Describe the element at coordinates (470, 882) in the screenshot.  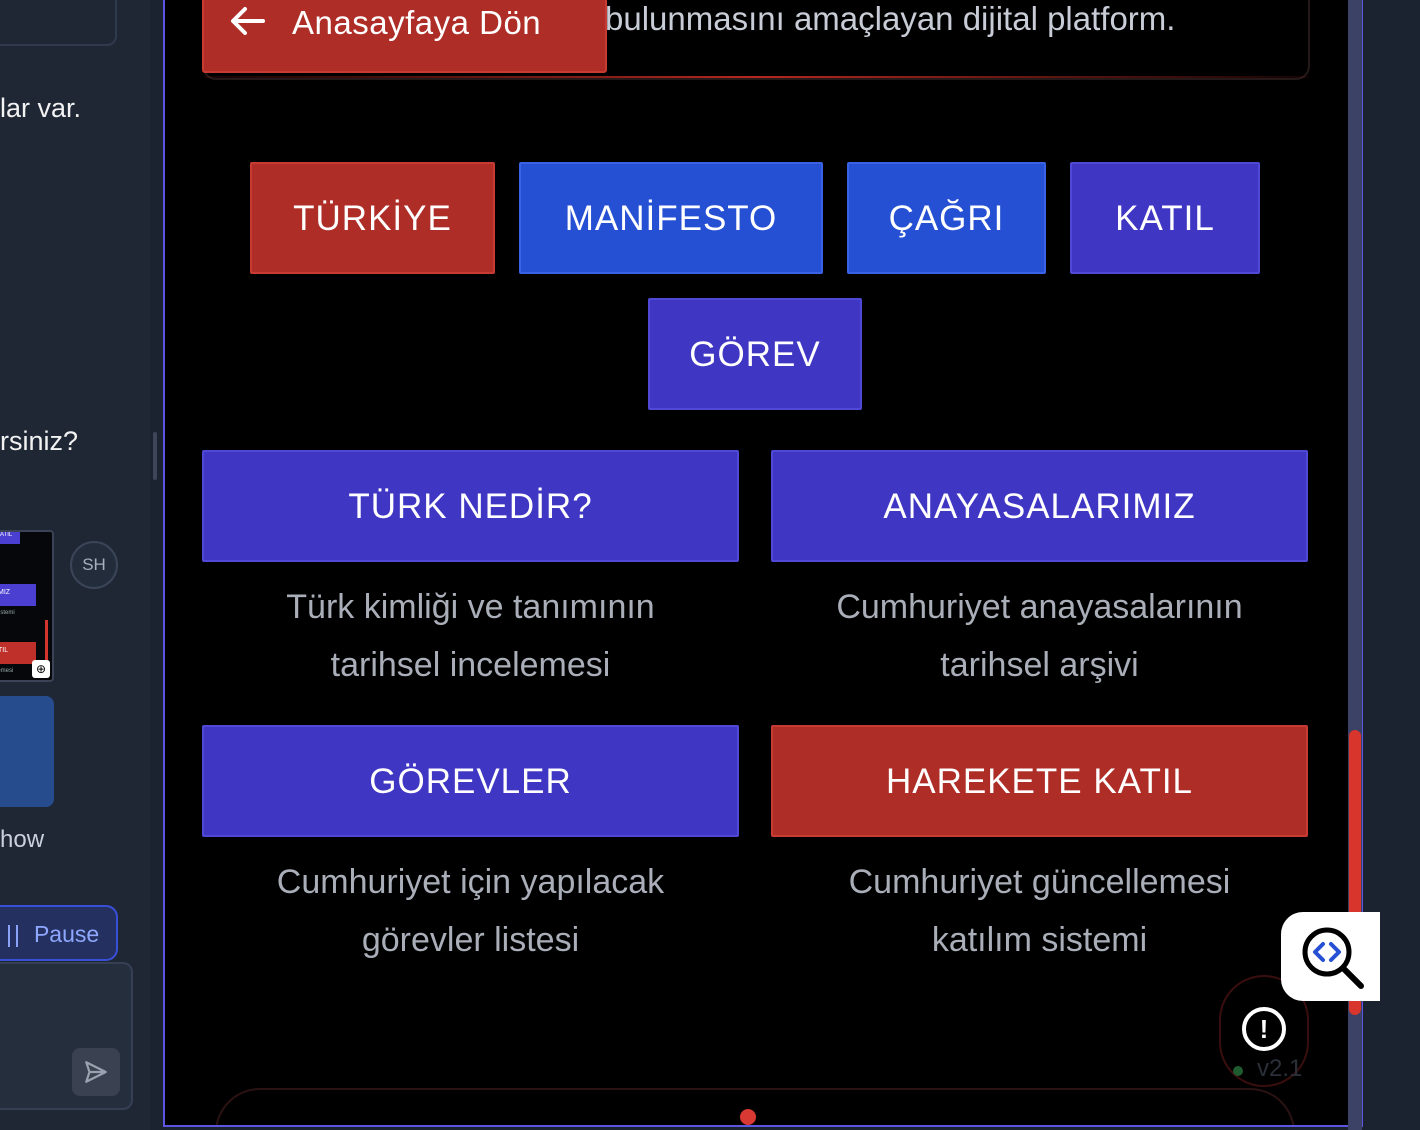
I see `description-line: Cumhuriyet için yapılacak` at that location.